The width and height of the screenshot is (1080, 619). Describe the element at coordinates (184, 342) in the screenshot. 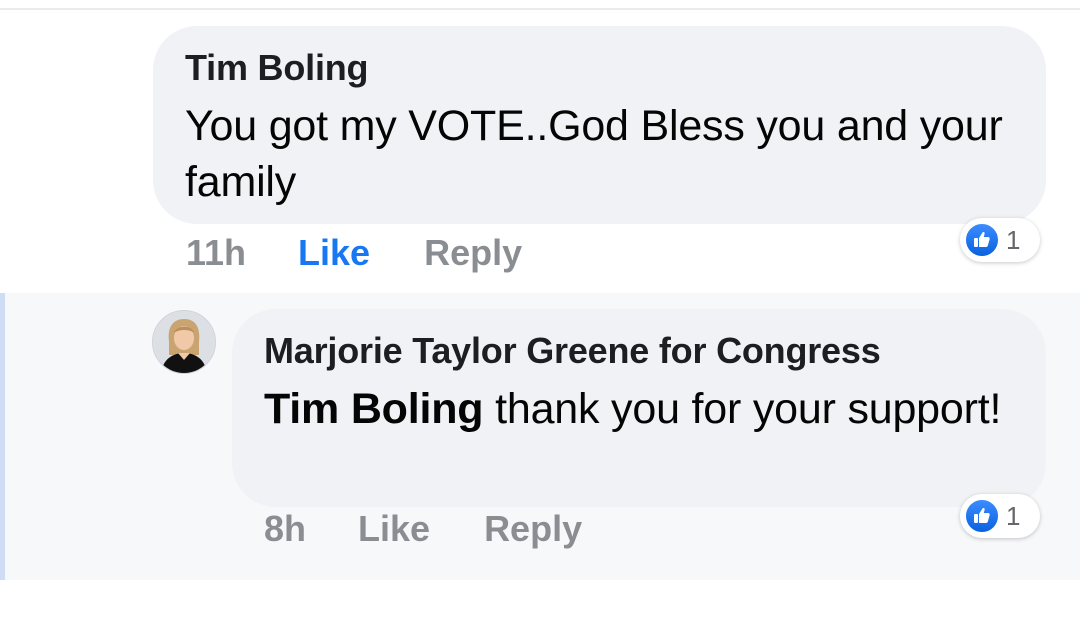

I see `avatar` at that location.